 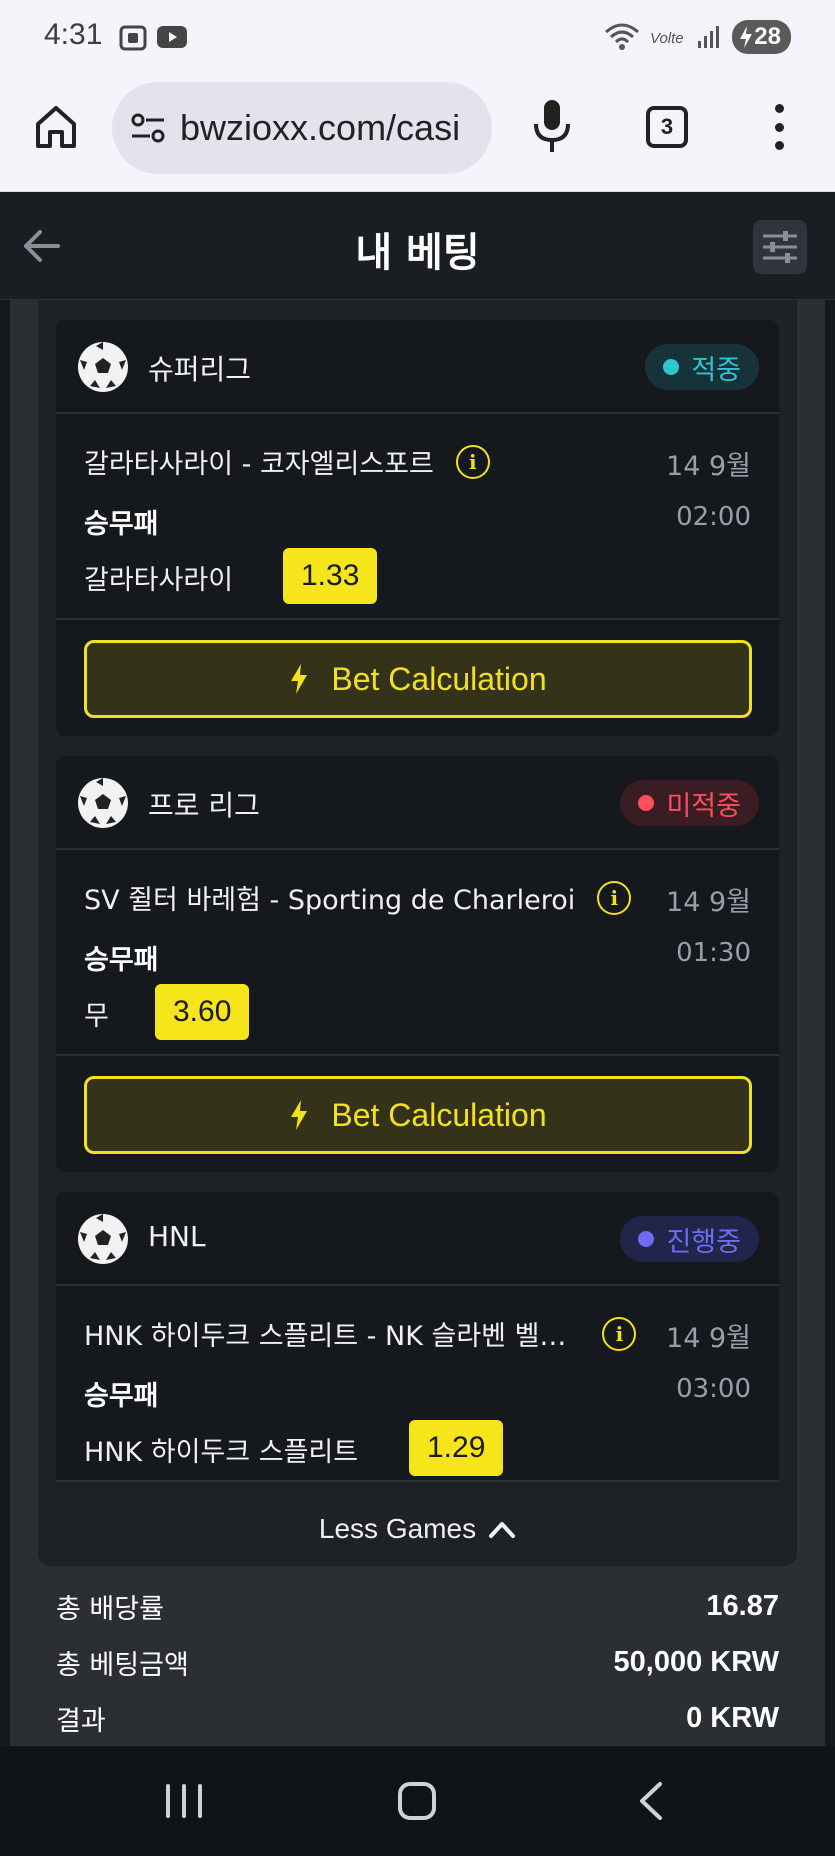 I want to click on site-settings-icon, so click(x=148, y=128).